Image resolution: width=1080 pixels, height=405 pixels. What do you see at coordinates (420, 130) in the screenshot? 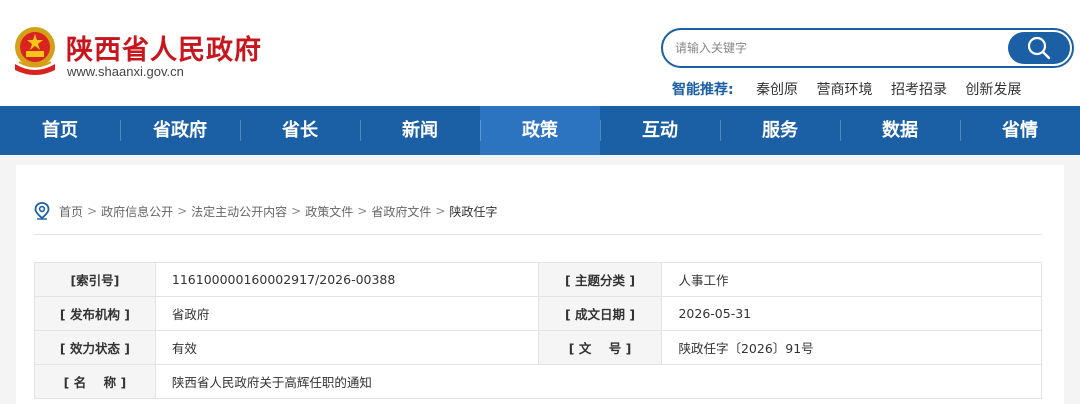
I see `nav-item-news: 新闻` at bounding box center [420, 130].